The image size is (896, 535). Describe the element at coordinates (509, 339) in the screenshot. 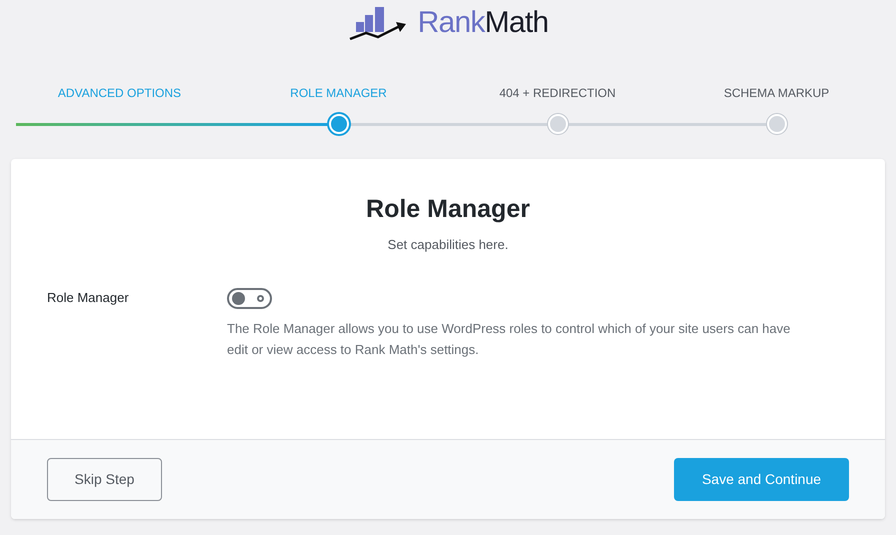

I see `setting-description: The Role Manager allows you to use WordPress roles to control which of your site users can have edit or view access to Rank Math's settings.` at that location.